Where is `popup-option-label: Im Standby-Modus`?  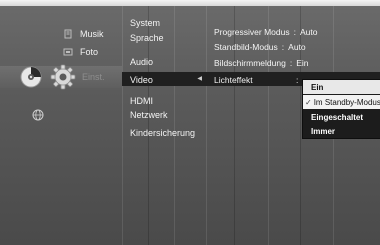 popup-option-label: Im Standby-Modus is located at coordinates (346, 102).